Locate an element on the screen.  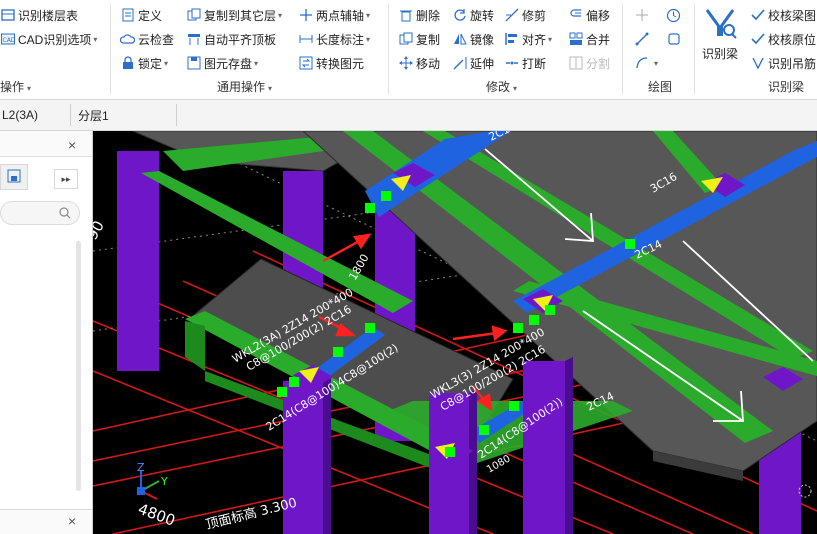
length-label-button: 长度标注 ▾ is located at coordinates (334, 39).